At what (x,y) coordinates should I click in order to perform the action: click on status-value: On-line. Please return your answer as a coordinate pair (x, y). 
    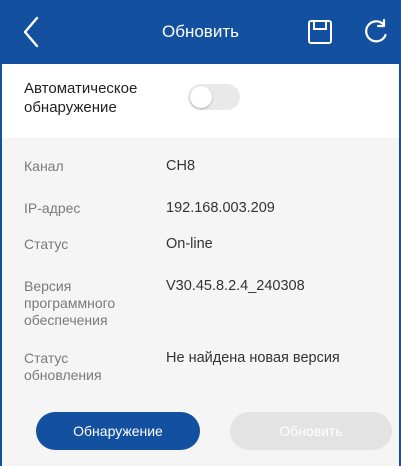
    Looking at the image, I should click on (189, 244).